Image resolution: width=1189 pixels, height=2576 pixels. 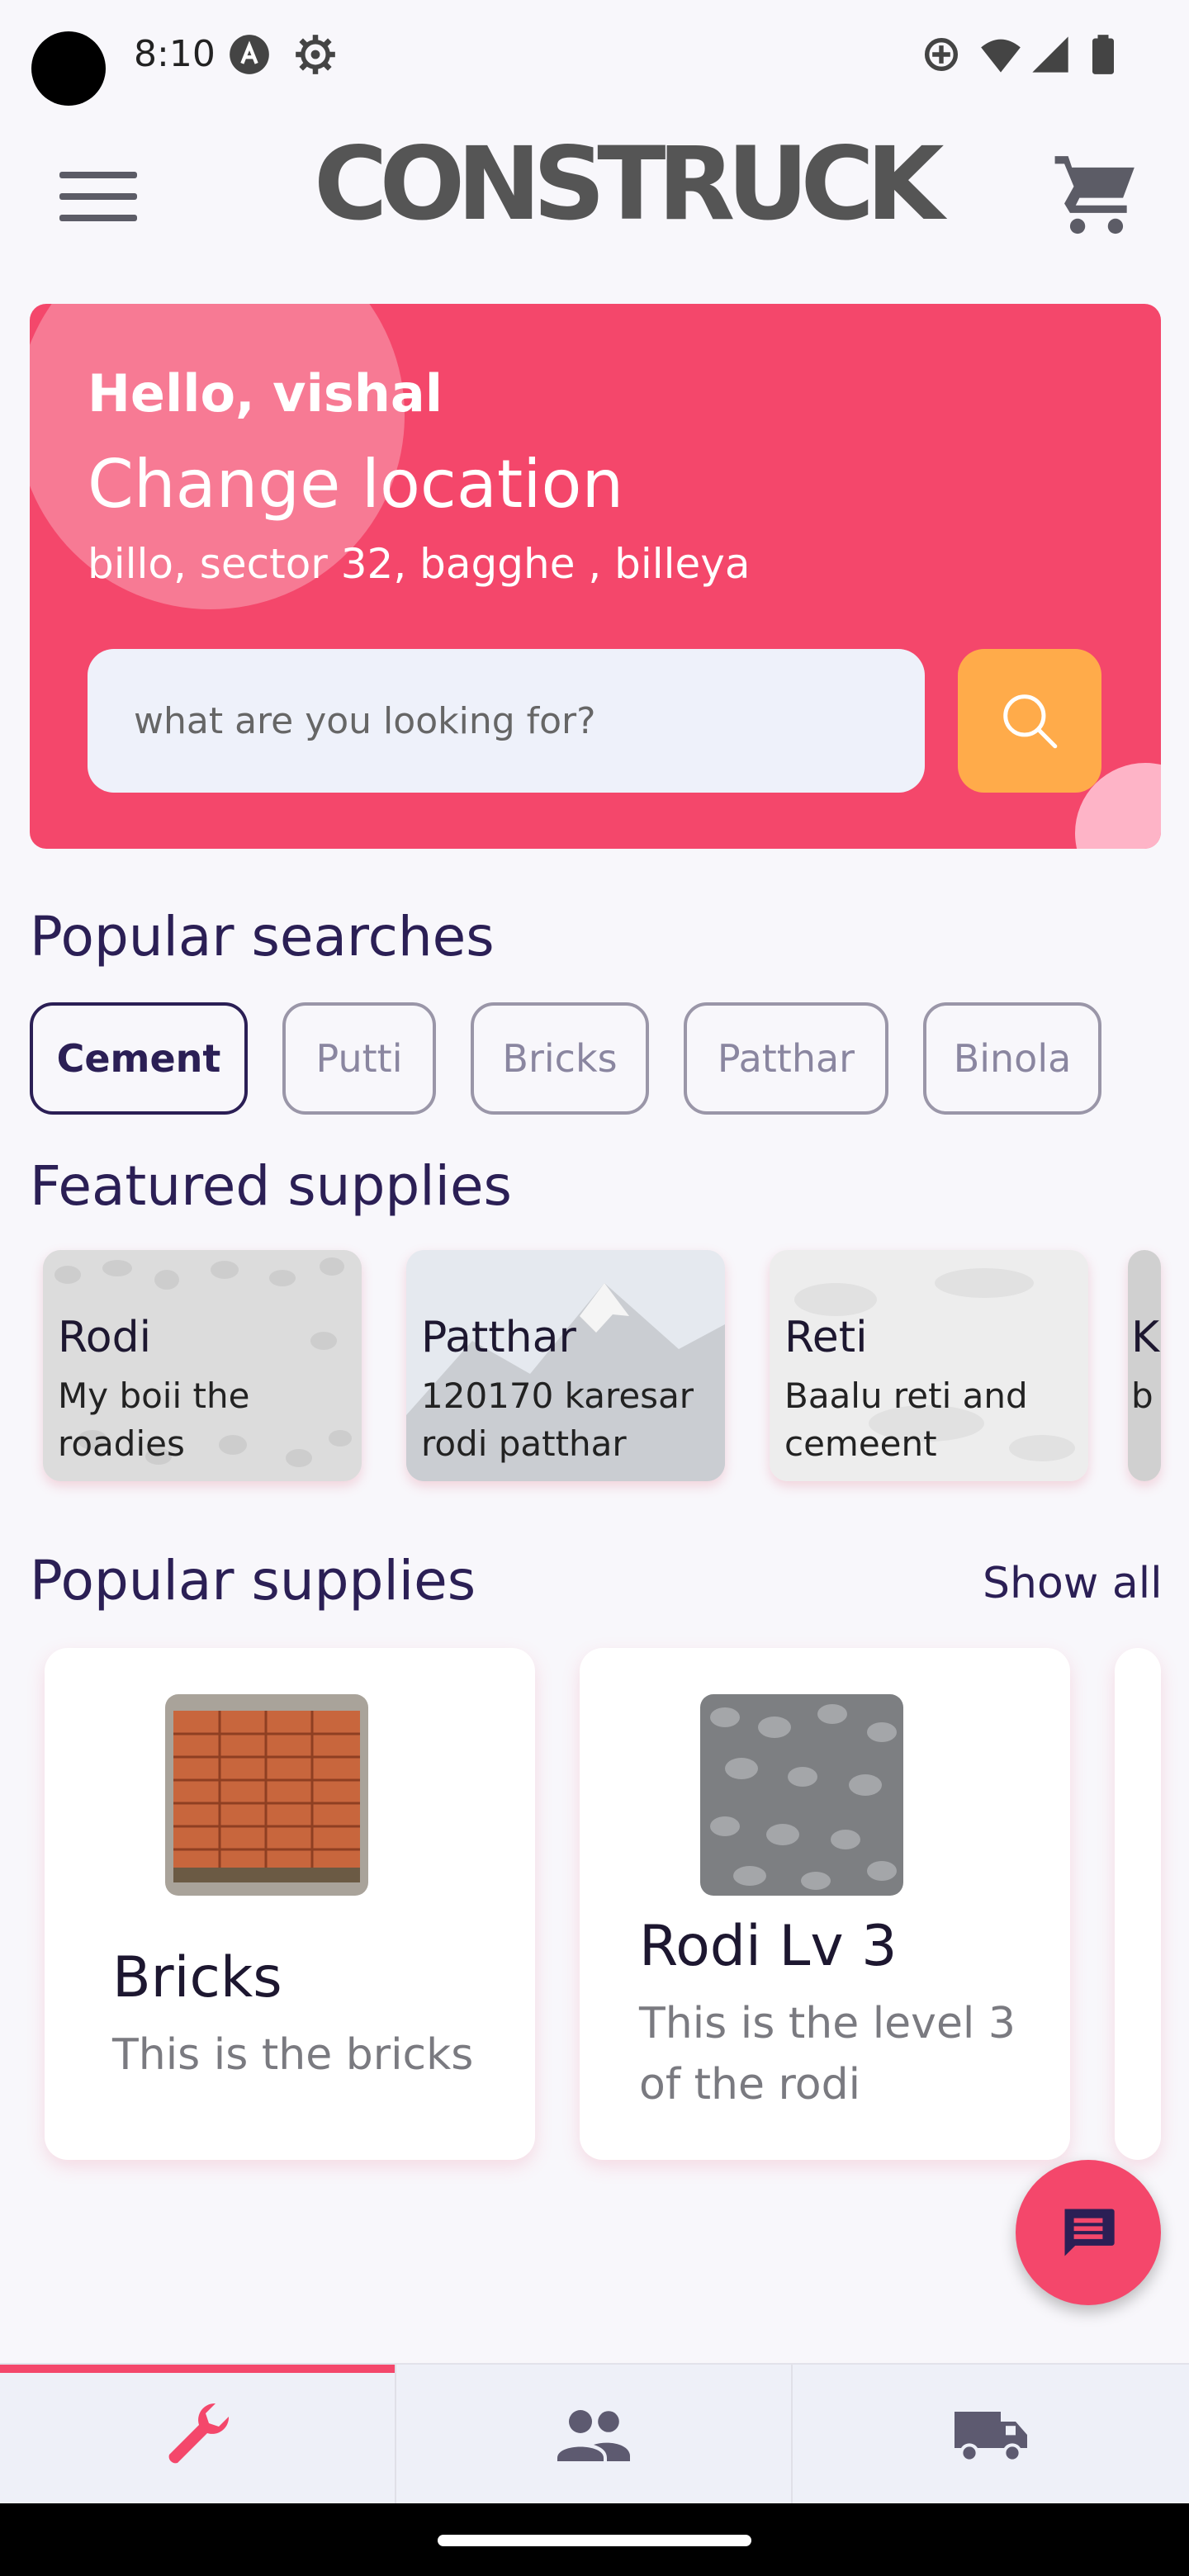 I want to click on show-all-link: Show all, so click(x=1073, y=1583).